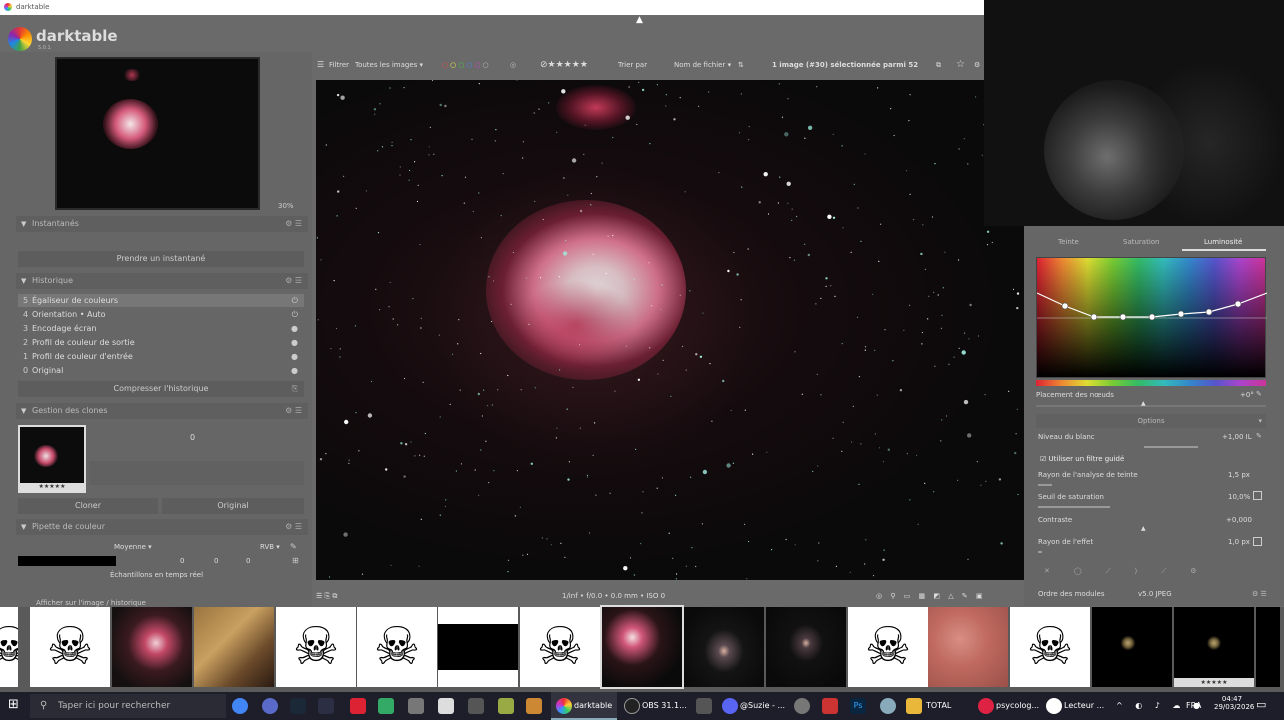  Describe the element at coordinates (1234, 703) in the screenshot. I see `taskbar-clock: 04:47 29/03/2026` at that location.